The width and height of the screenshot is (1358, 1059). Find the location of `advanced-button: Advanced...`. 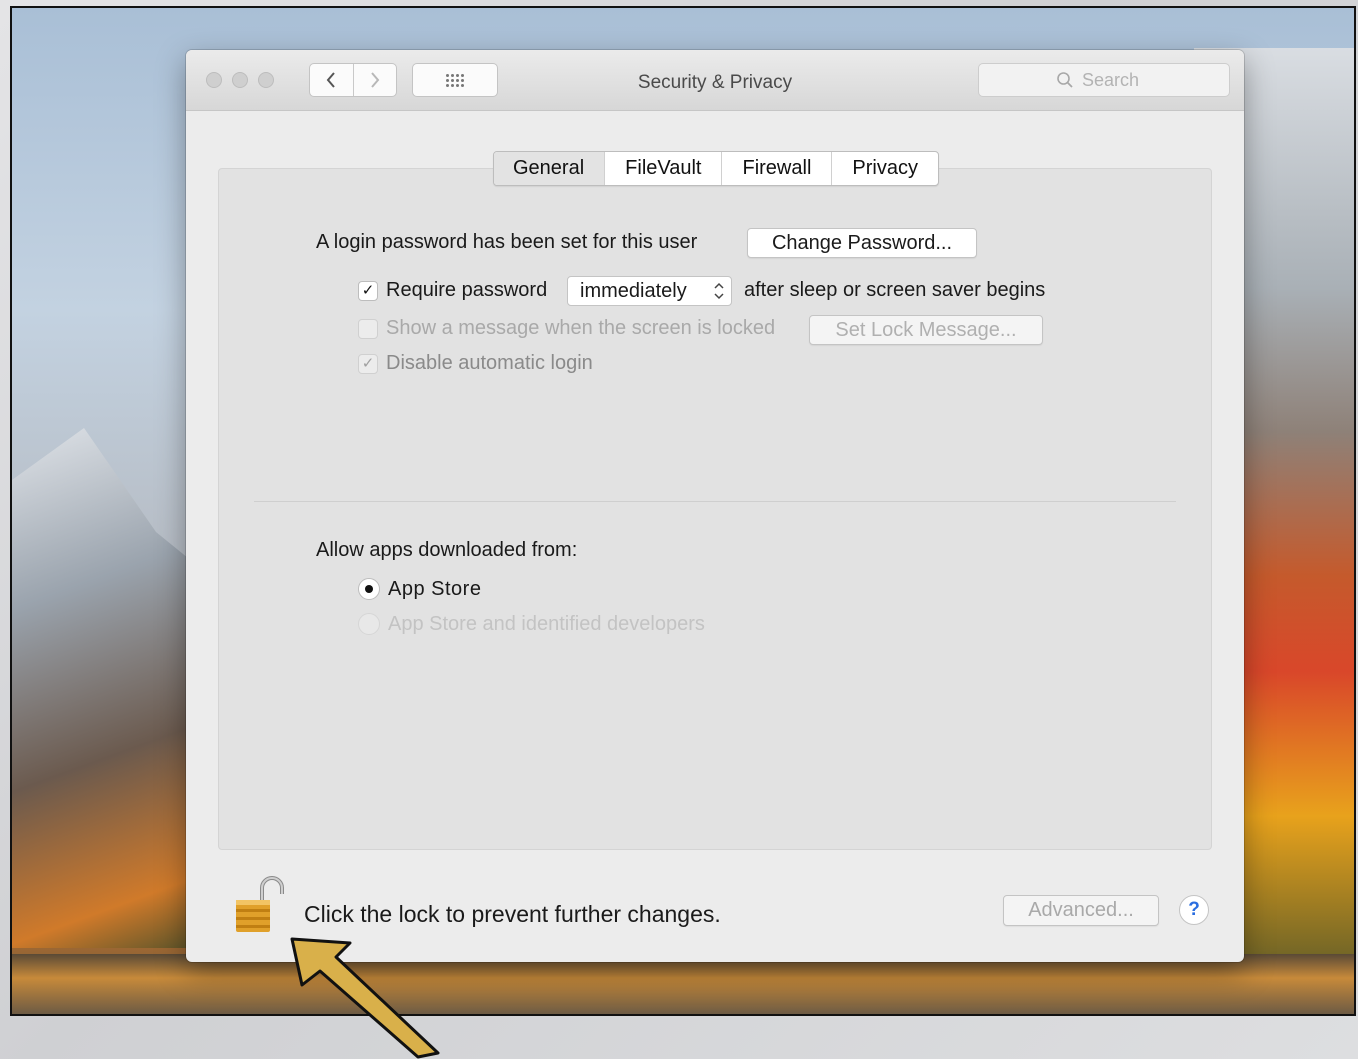

advanced-button: Advanced... is located at coordinates (1081, 910).